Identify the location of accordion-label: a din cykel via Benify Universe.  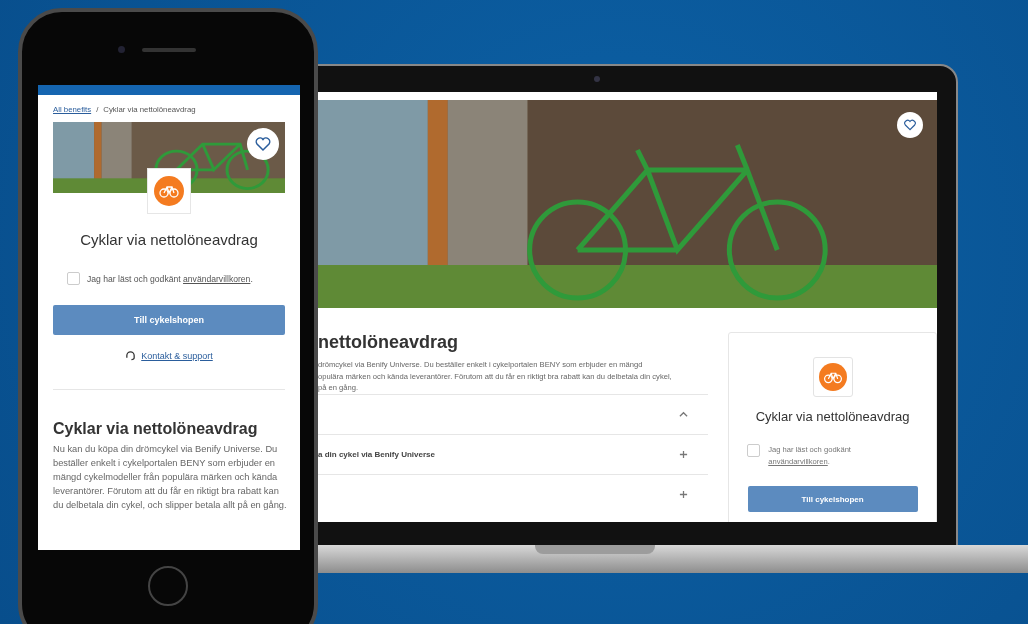
(376, 454).